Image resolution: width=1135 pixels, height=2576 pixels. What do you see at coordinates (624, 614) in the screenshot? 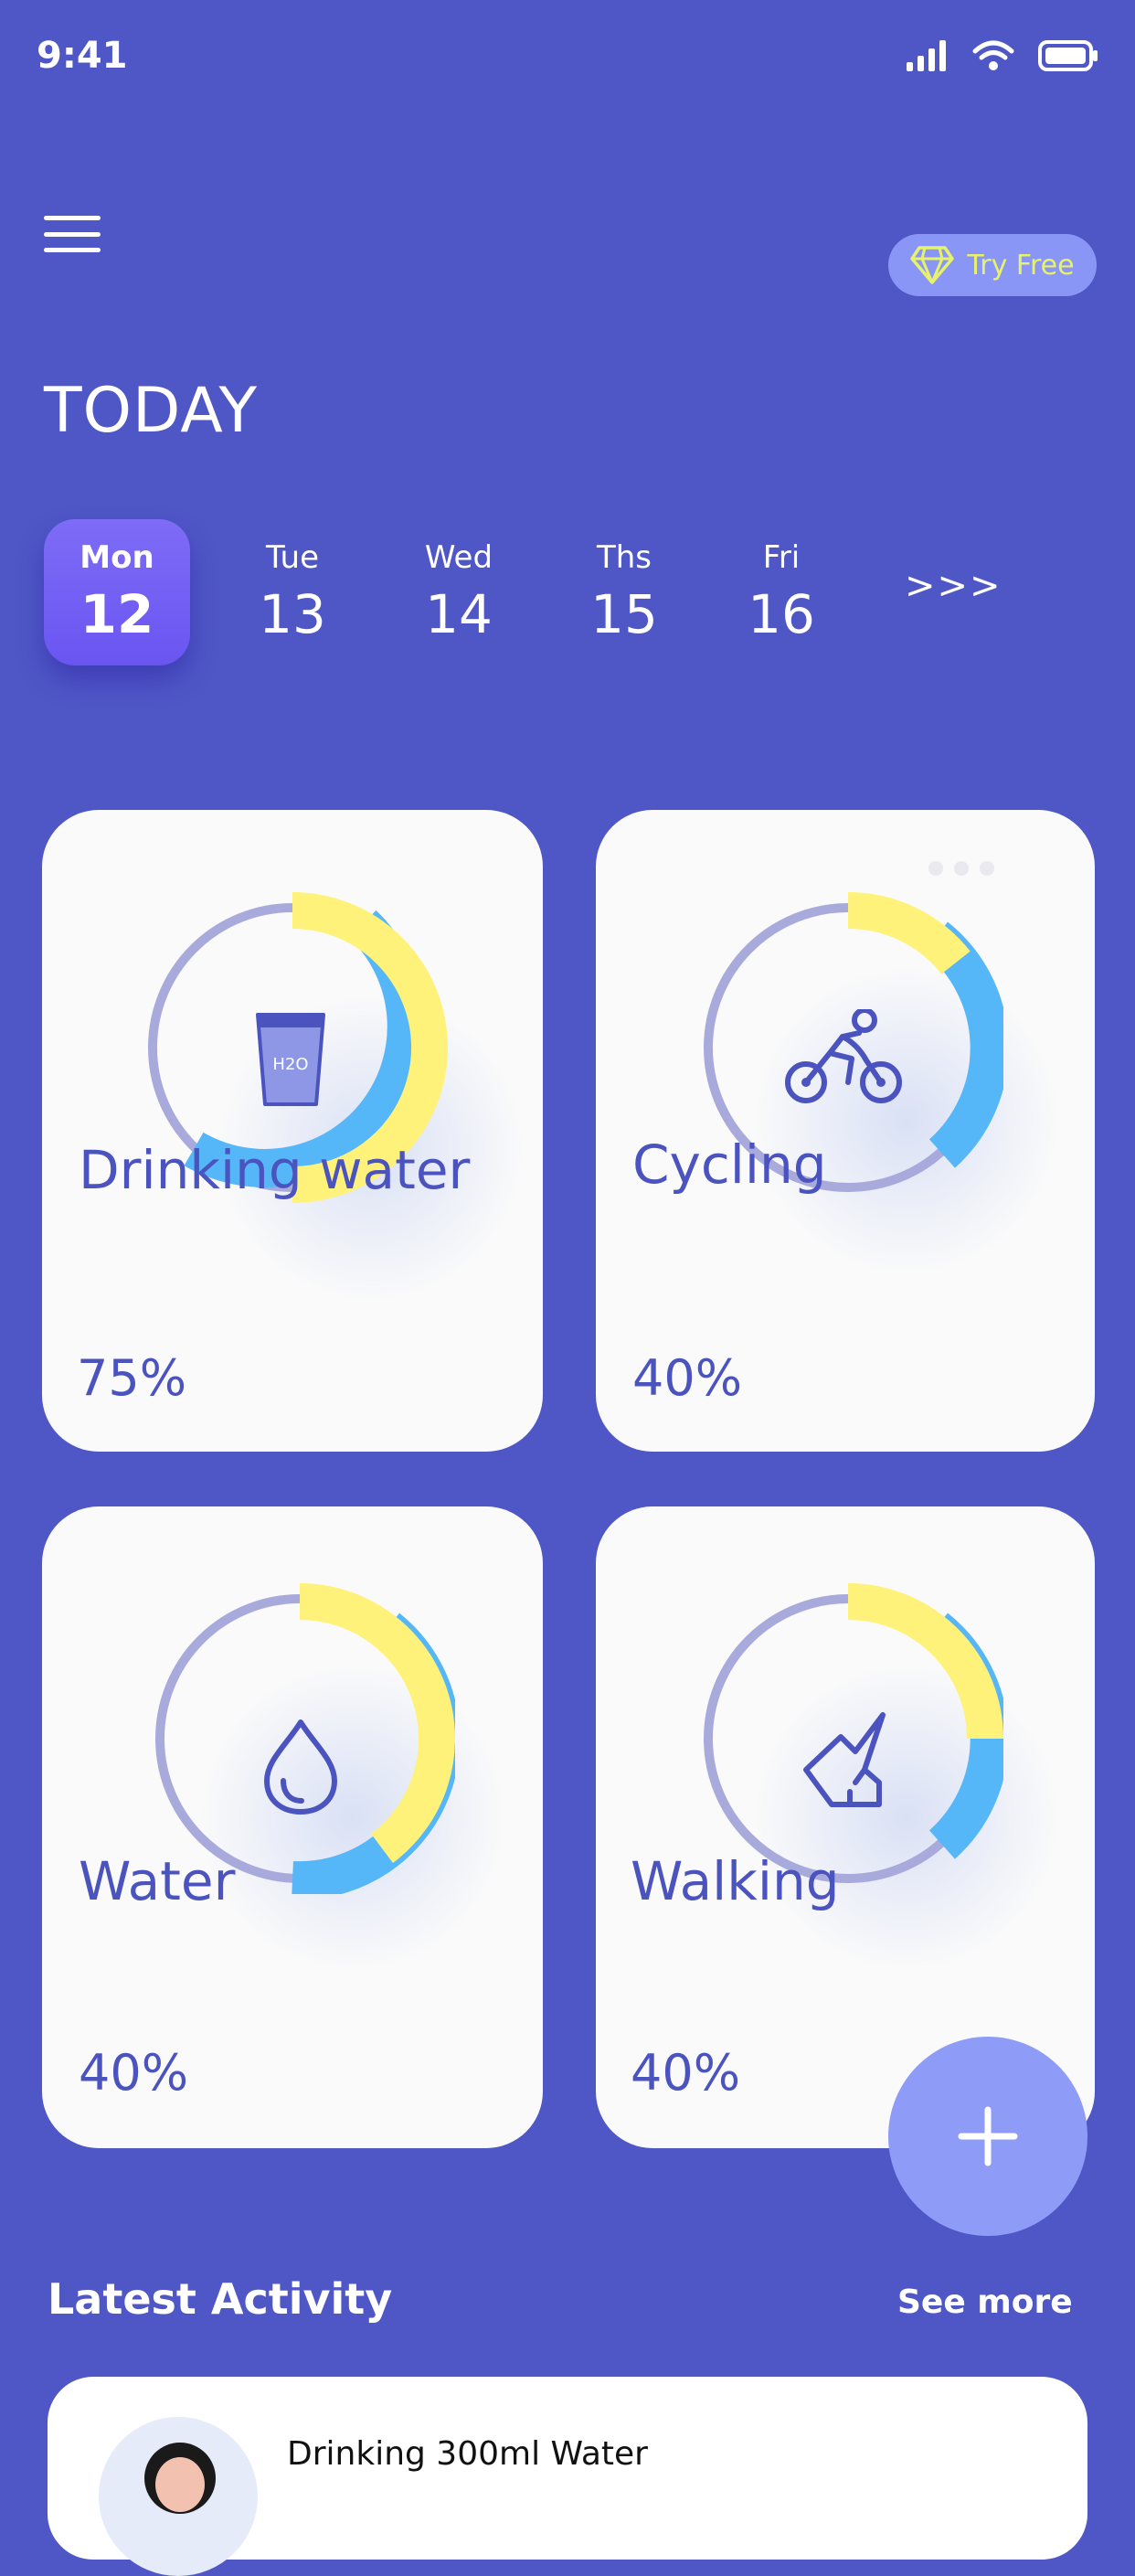
I see `day-date: 15` at bounding box center [624, 614].